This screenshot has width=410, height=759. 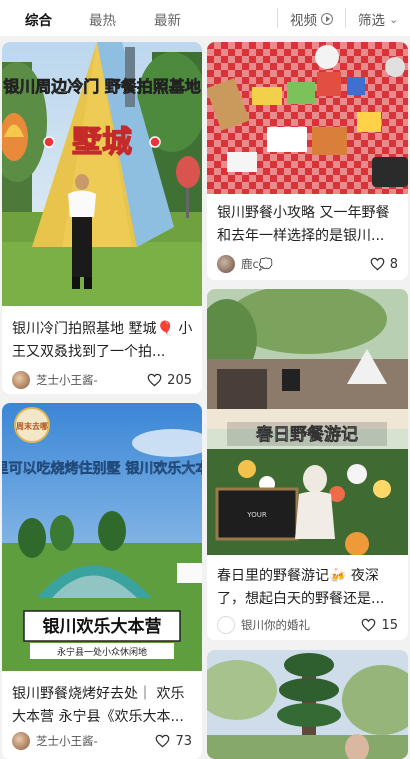 I want to click on cover-overlay-title: 银川周边冷门 野餐拍照基地, so click(x=102, y=86).